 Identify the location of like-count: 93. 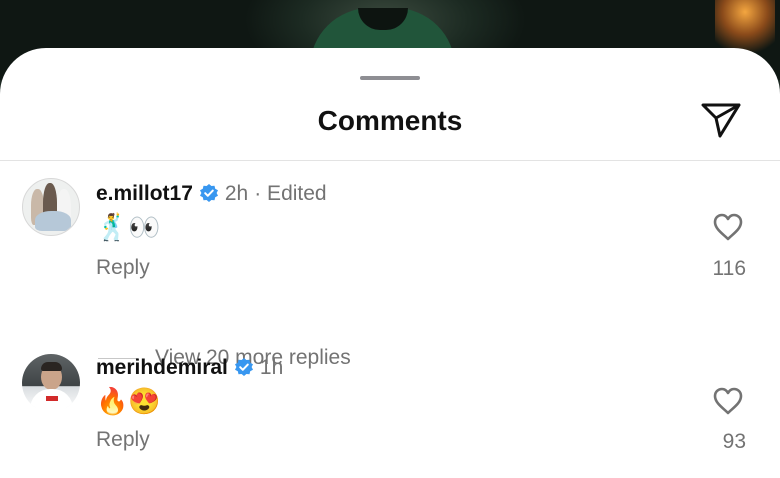
(734, 441).